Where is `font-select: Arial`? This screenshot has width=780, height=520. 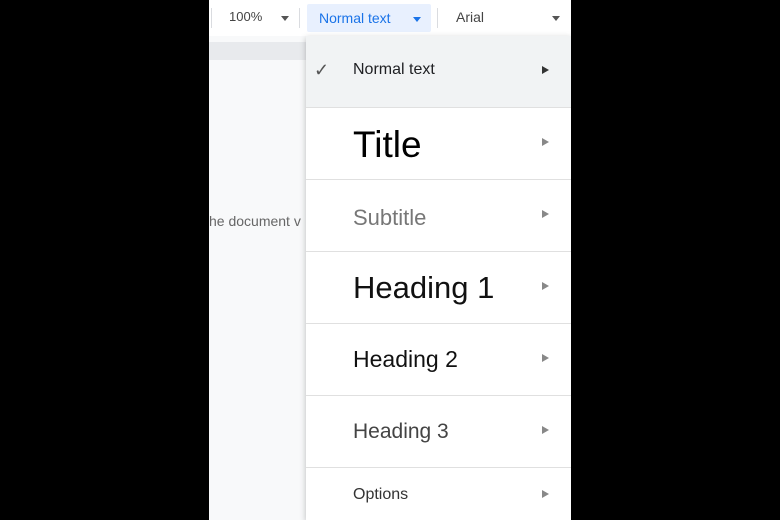
font-select: Arial is located at coordinates (470, 17).